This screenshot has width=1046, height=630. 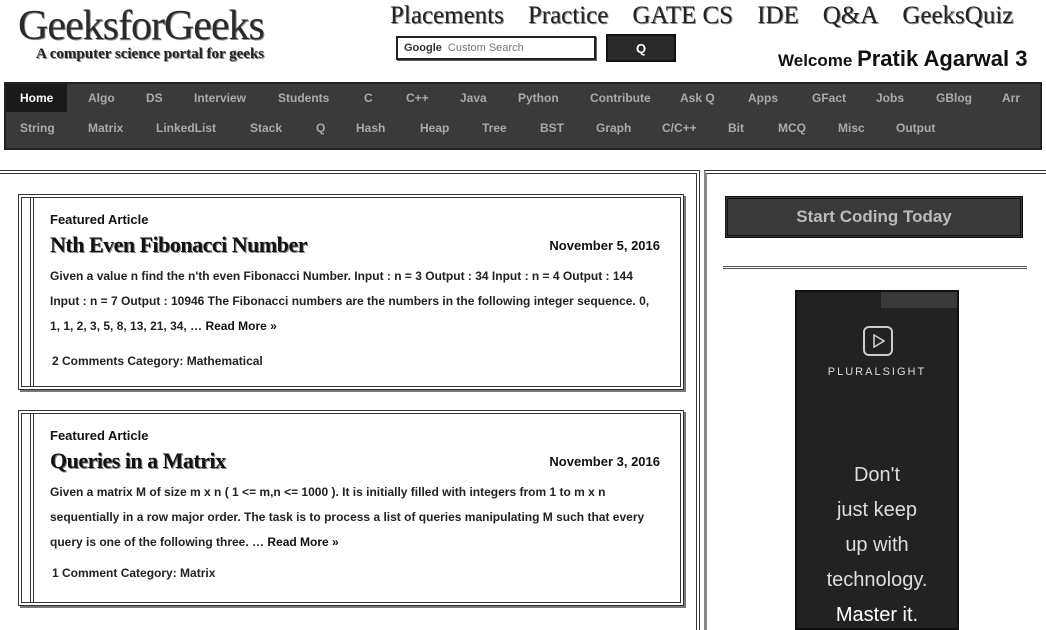 What do you see at coordinates (138, 461) in the screenshot?
I see `article-title: Queries in a Matrix` at bounding box center [138, 461].